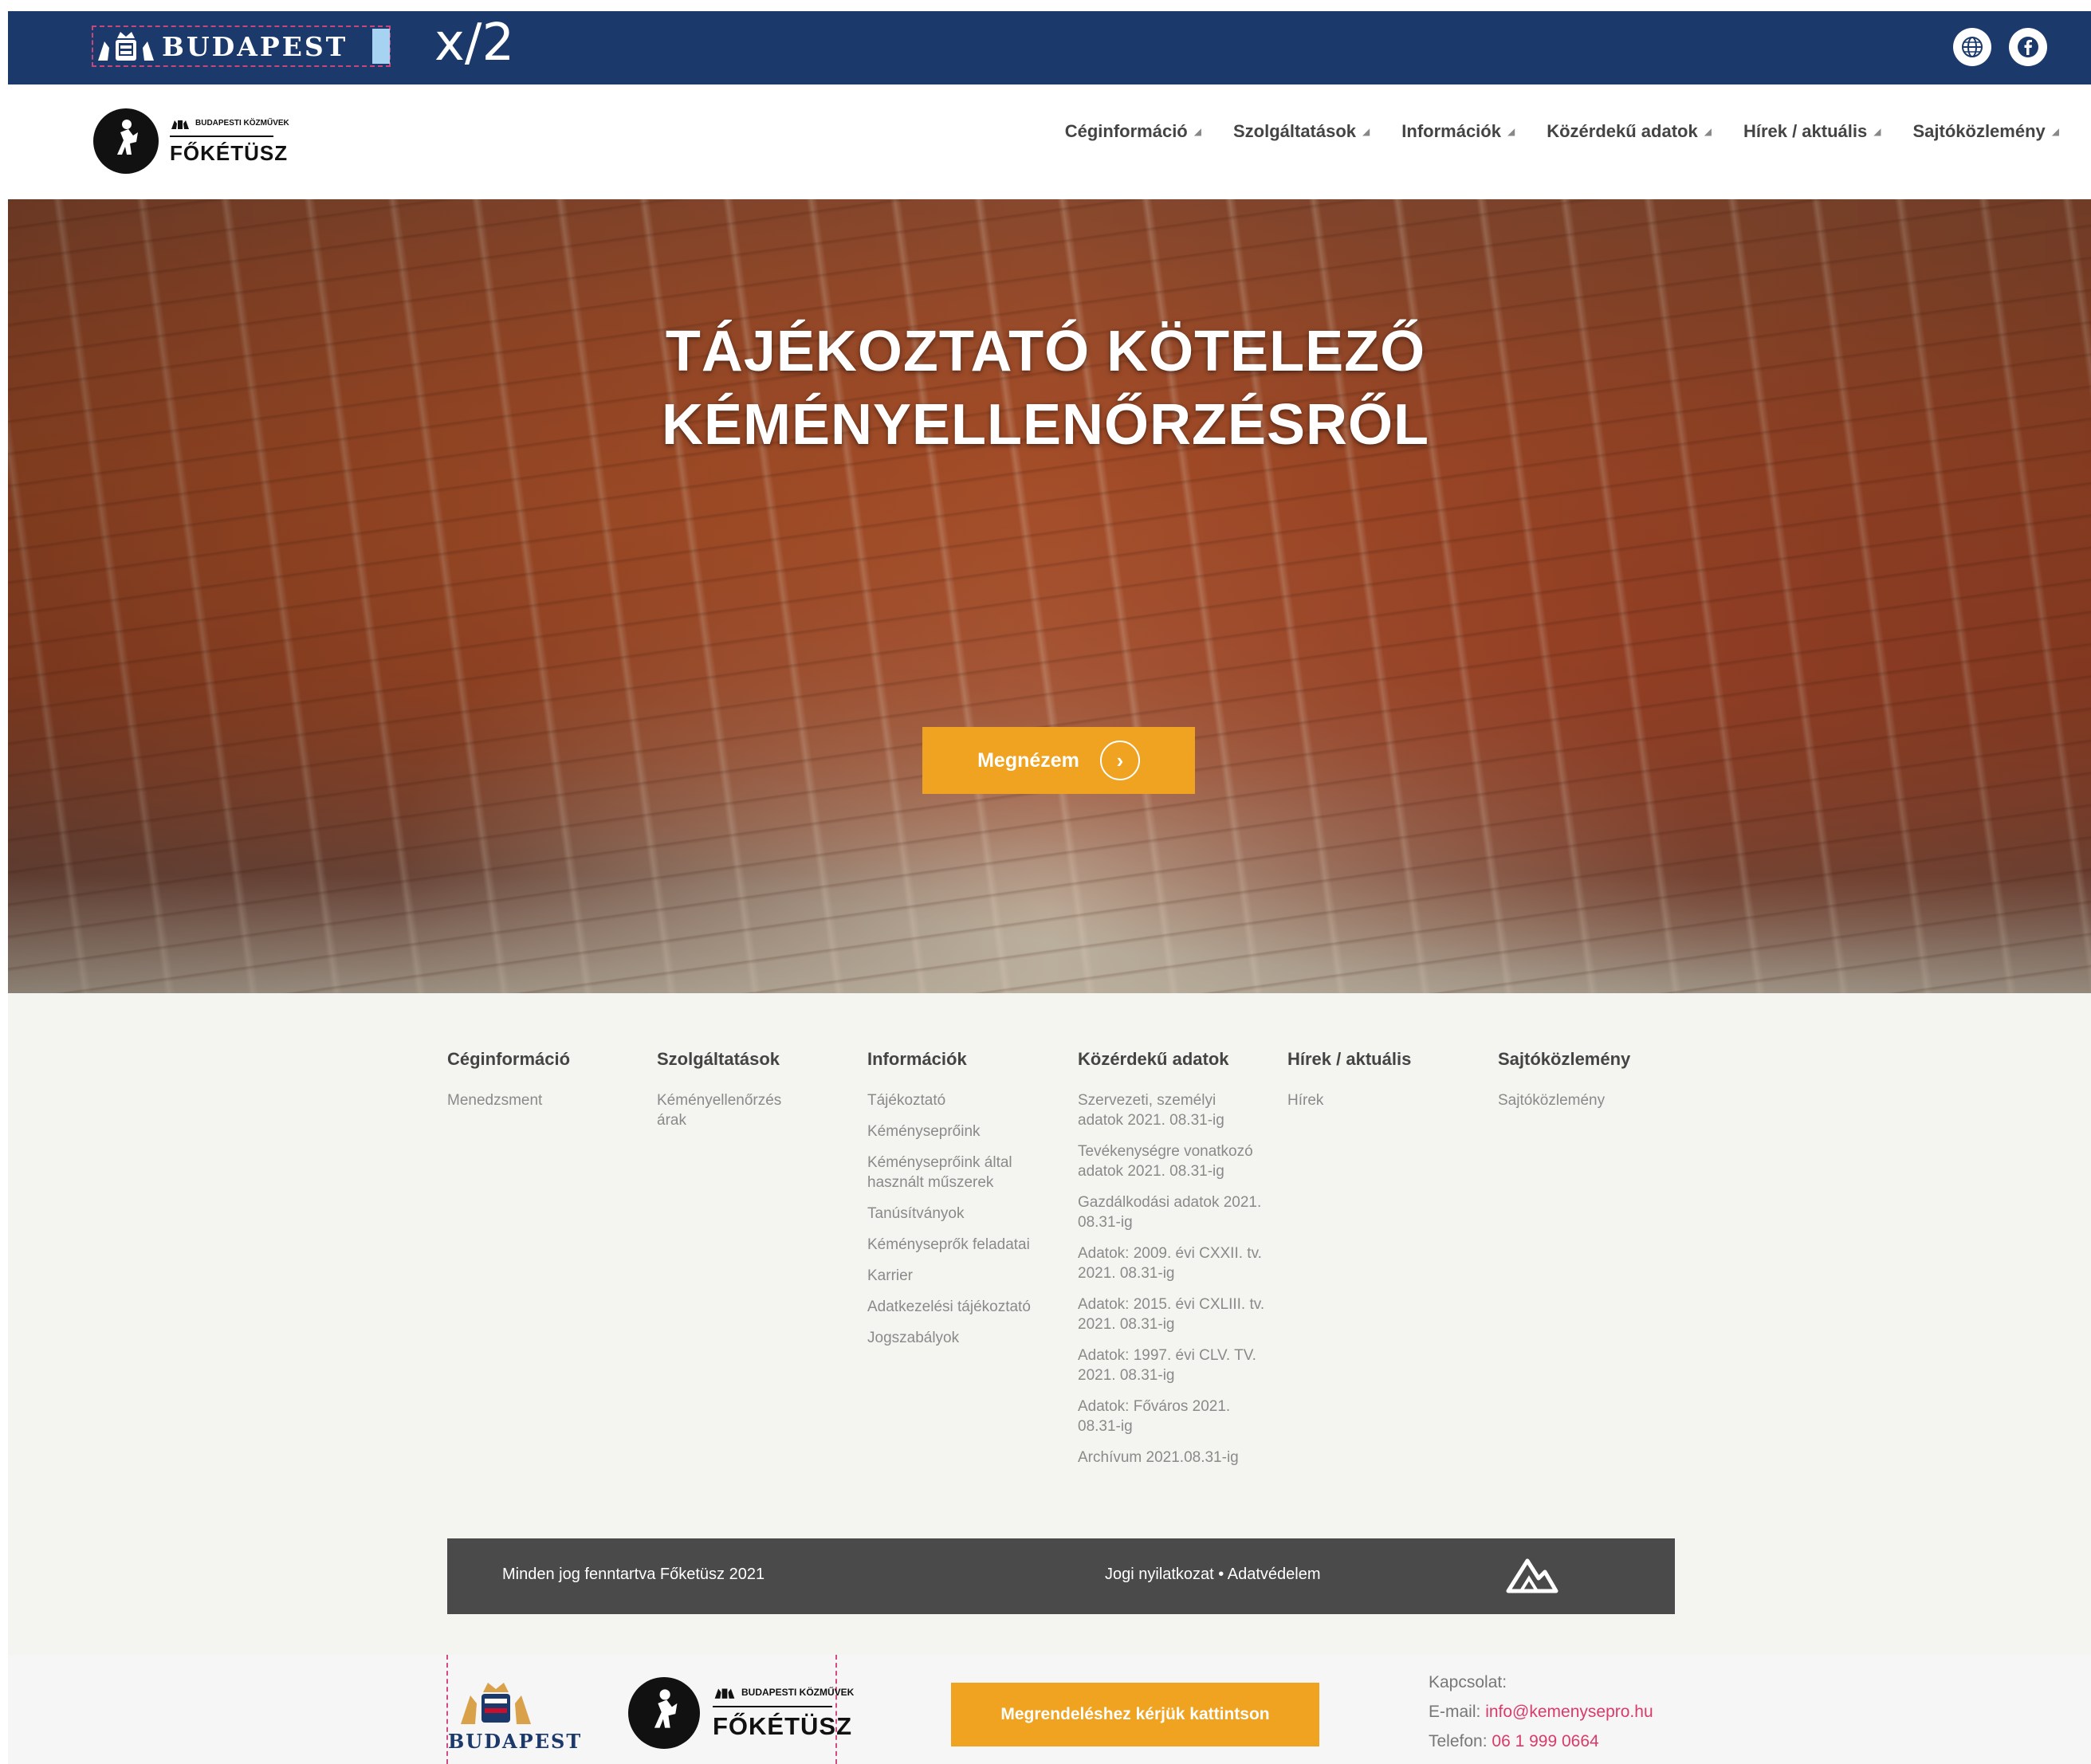 The image size is (2091, 1764). I want to click on contact-email: E-mail: info@kemenysepro.hu, so click(1541, 1712).